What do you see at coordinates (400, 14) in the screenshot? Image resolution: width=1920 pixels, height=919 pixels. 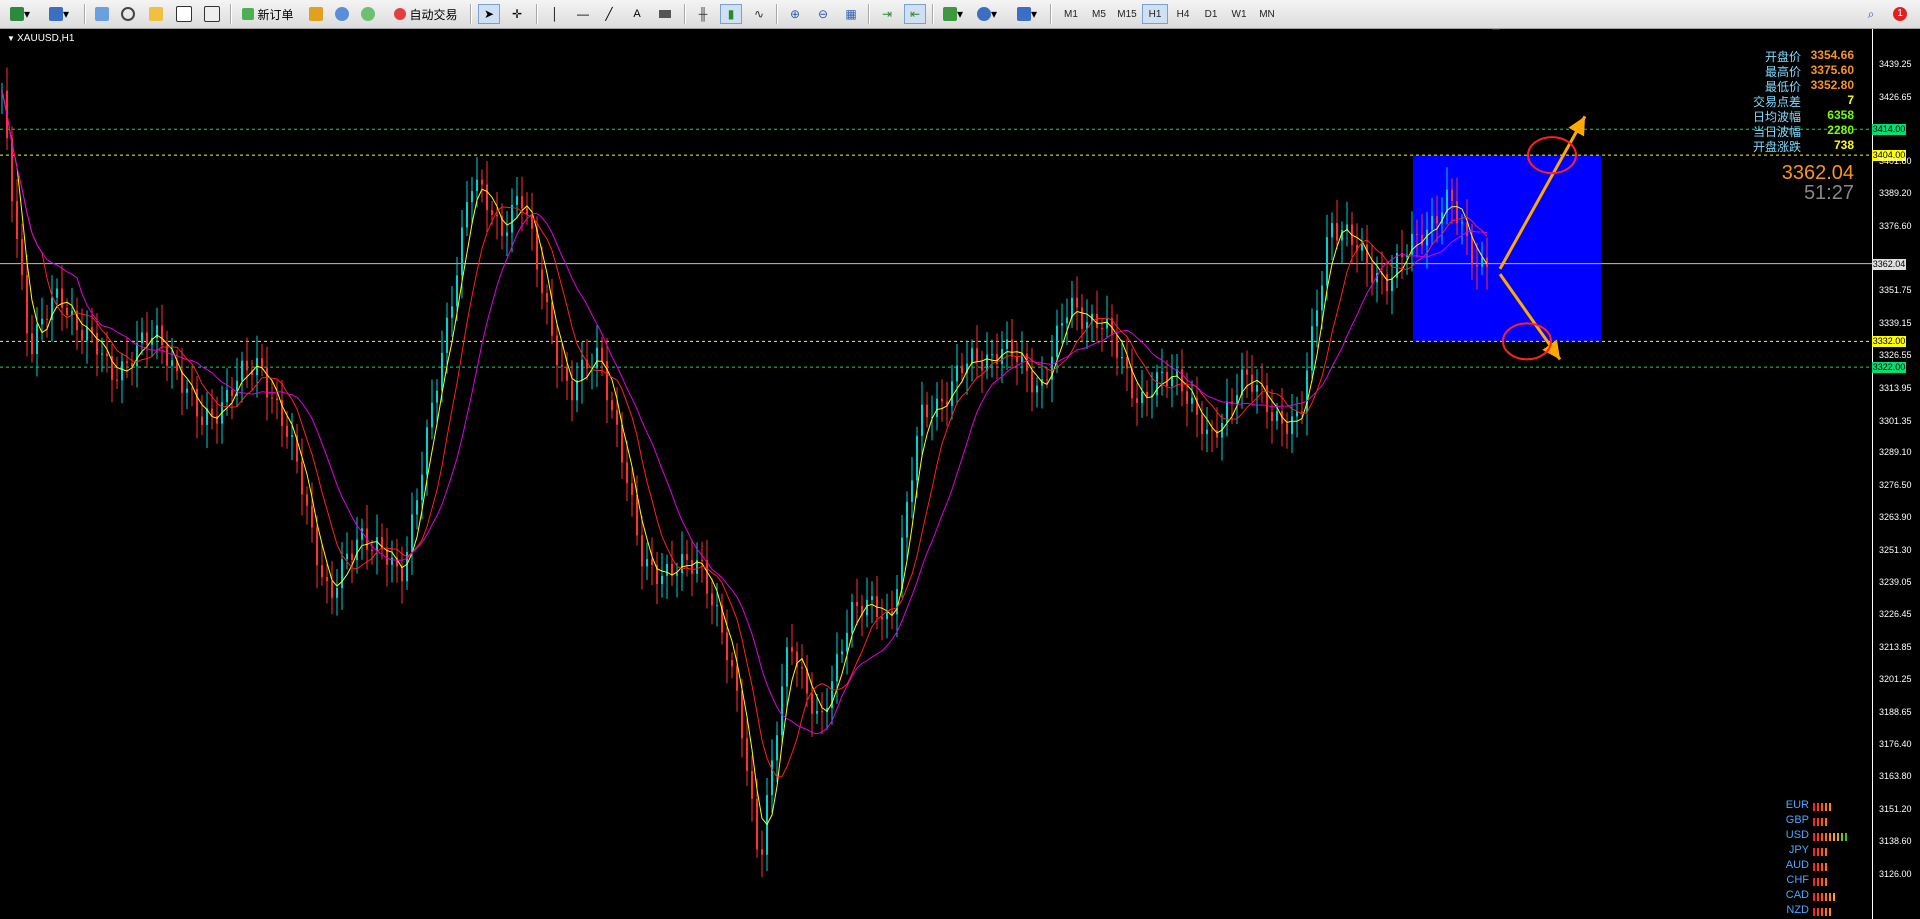 I see `auto-trading-icon` at bounding box center [400, 14].